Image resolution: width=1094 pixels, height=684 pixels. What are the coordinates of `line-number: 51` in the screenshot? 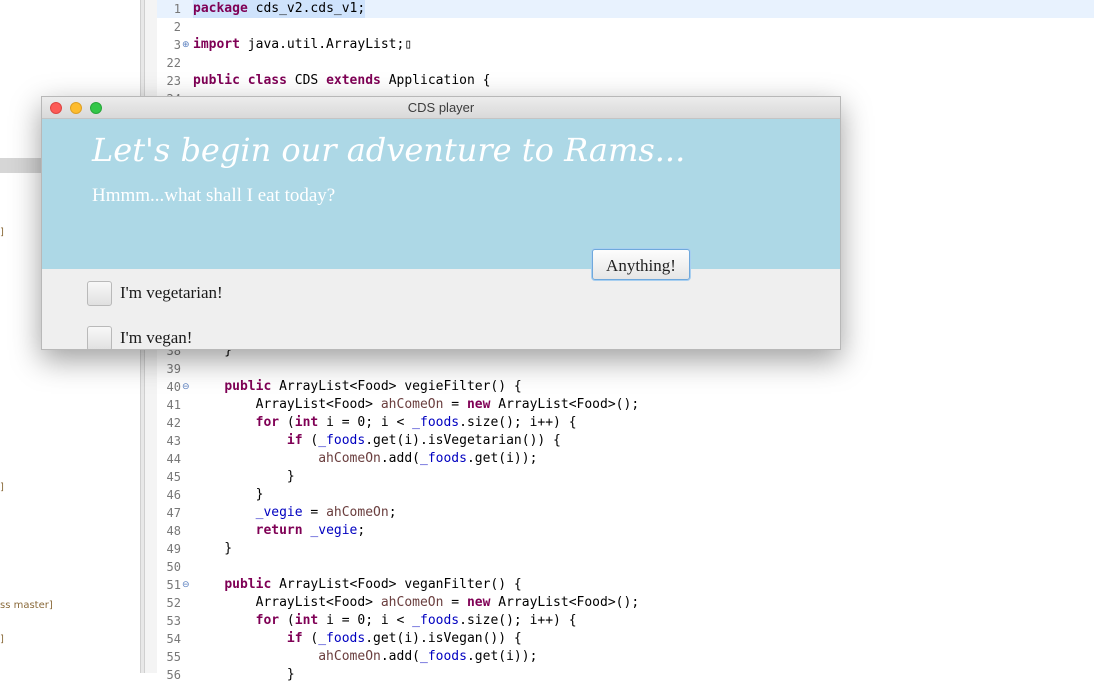 It's located at (173, 585).